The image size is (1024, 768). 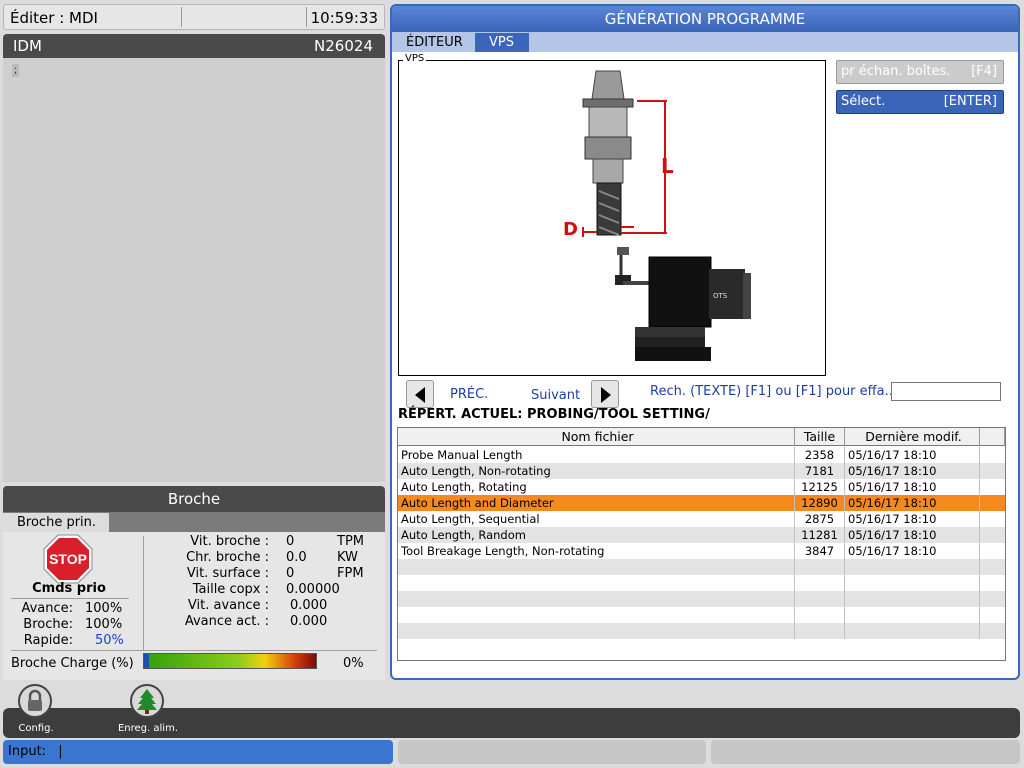 I want to click on column-size: Taille, so click(x=820, y=437).